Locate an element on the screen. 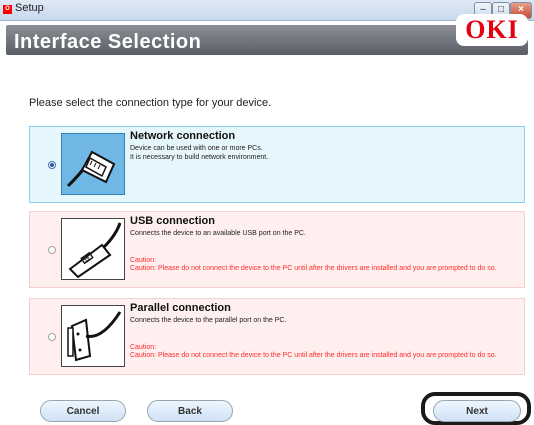 Image resolution: width=534 pixels, height=425 pixels. radio-parallel is located at coordinates (52, 337).